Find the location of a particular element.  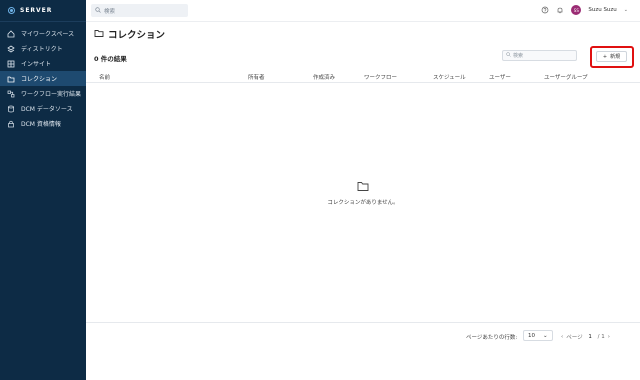

lock-icon is located at coordinates (11, 124).